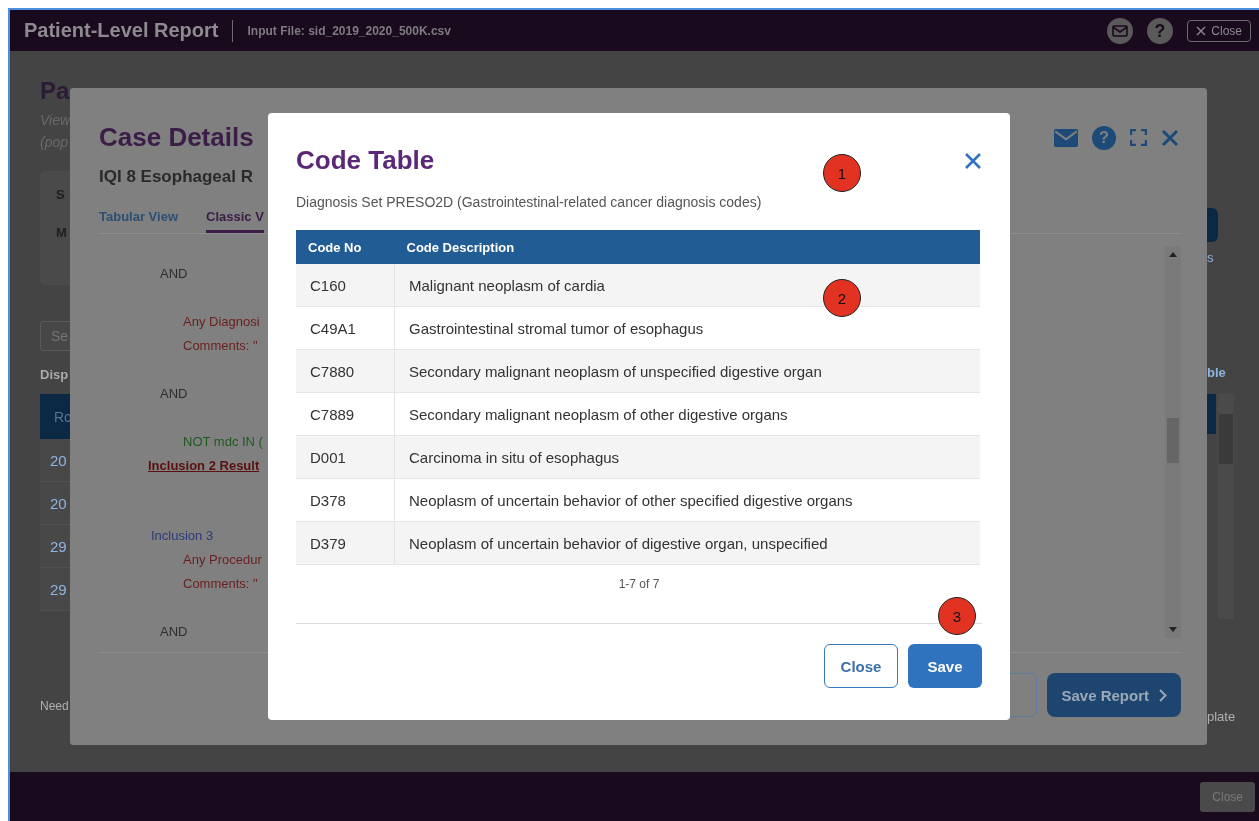 Image resolution: width=1259 pixels, height=821 pixels. I want to click on description-cell: Secondary malignant neoplasm of unspecified digestive organ, so click(687, 371).